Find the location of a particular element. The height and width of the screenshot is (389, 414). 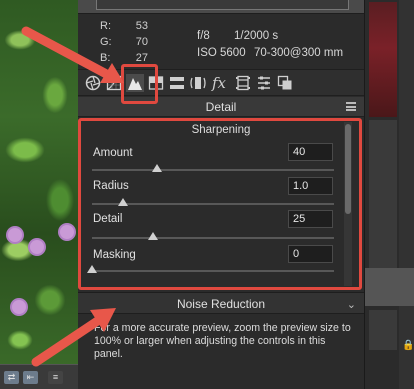

histogram is located at coordinates (221, 7).